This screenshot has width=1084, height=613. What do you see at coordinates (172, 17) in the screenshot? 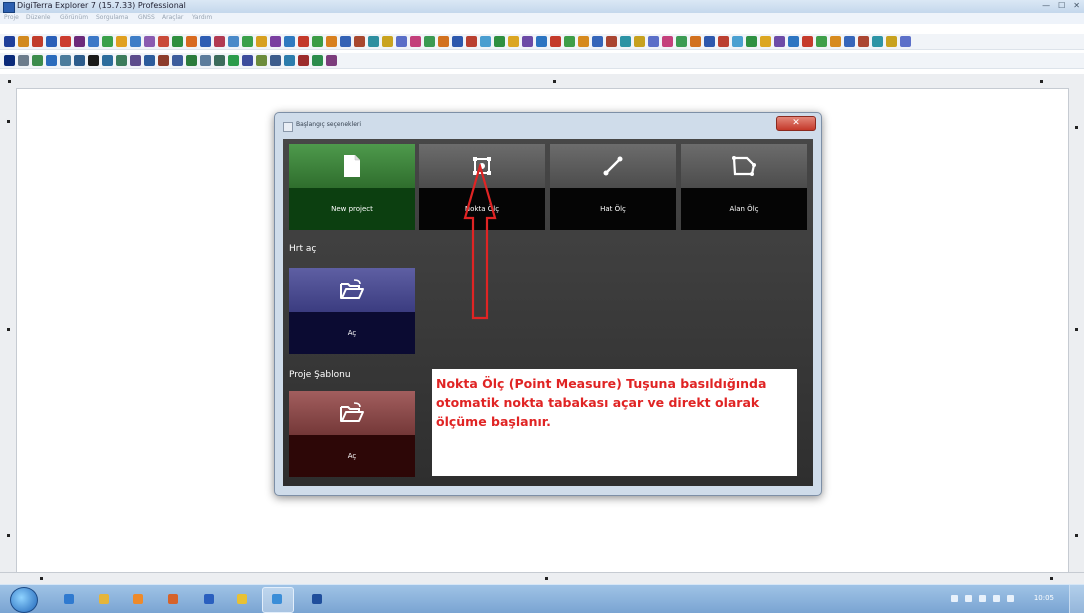
I see `menu-item-araclar: Araçlar` at bounding box center [172, 17].